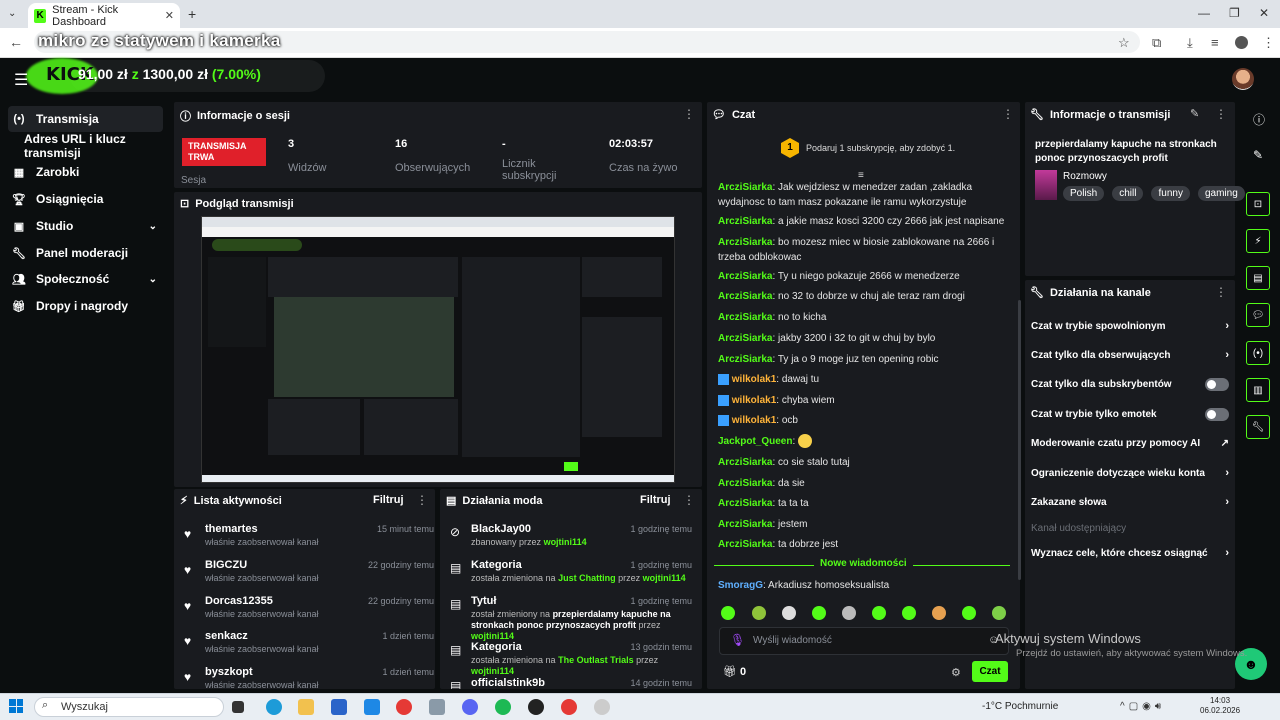  Describe the element at coordinates (1204, 13) in the screenshot. I see `minimize-icon: —` at that location.